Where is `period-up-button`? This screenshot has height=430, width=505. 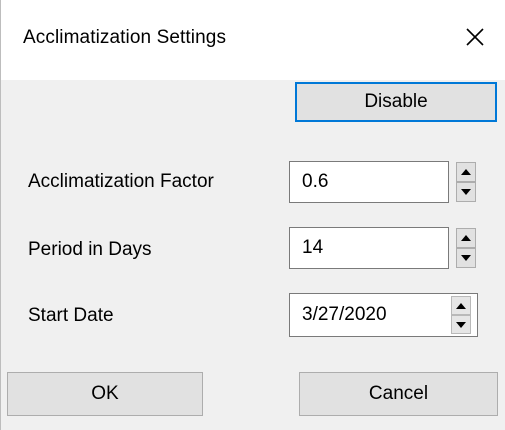
period-up-button is located at coordinates (466, 238).